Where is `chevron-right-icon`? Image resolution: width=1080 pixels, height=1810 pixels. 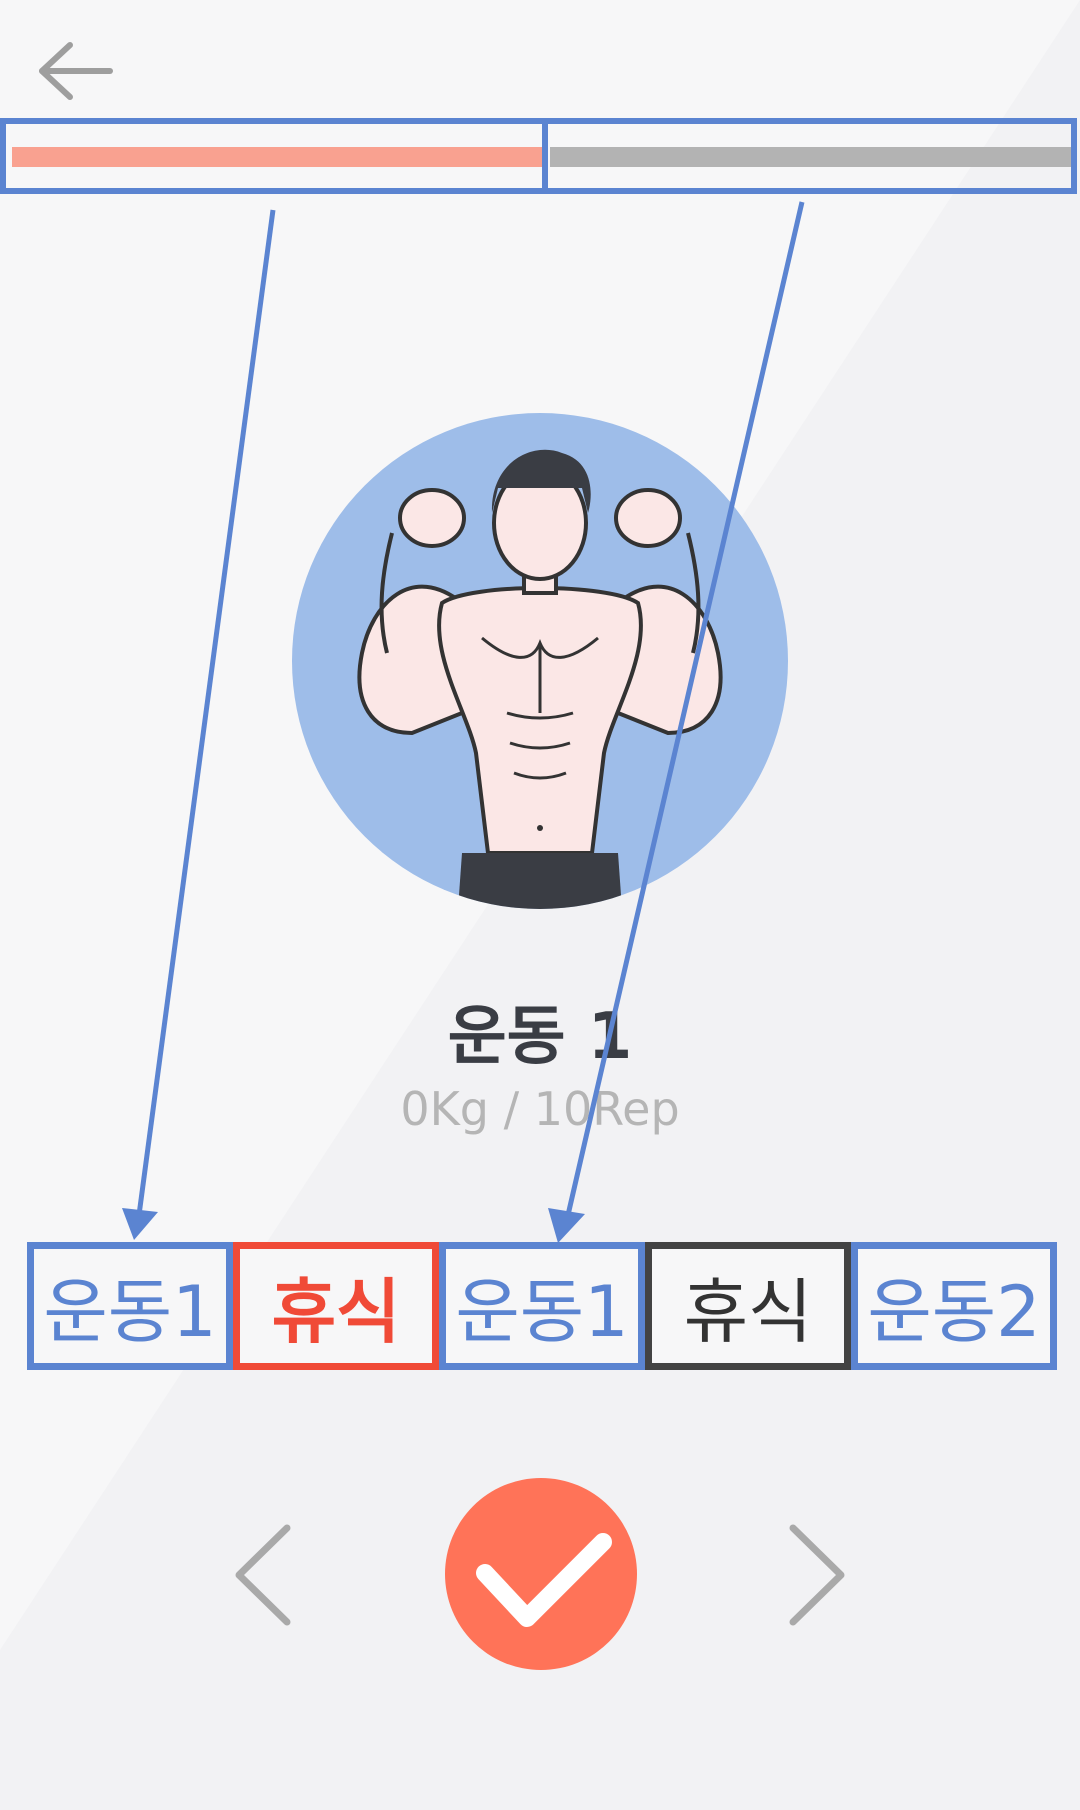
chevron-right-icon is located at coordinates (817, 1575).